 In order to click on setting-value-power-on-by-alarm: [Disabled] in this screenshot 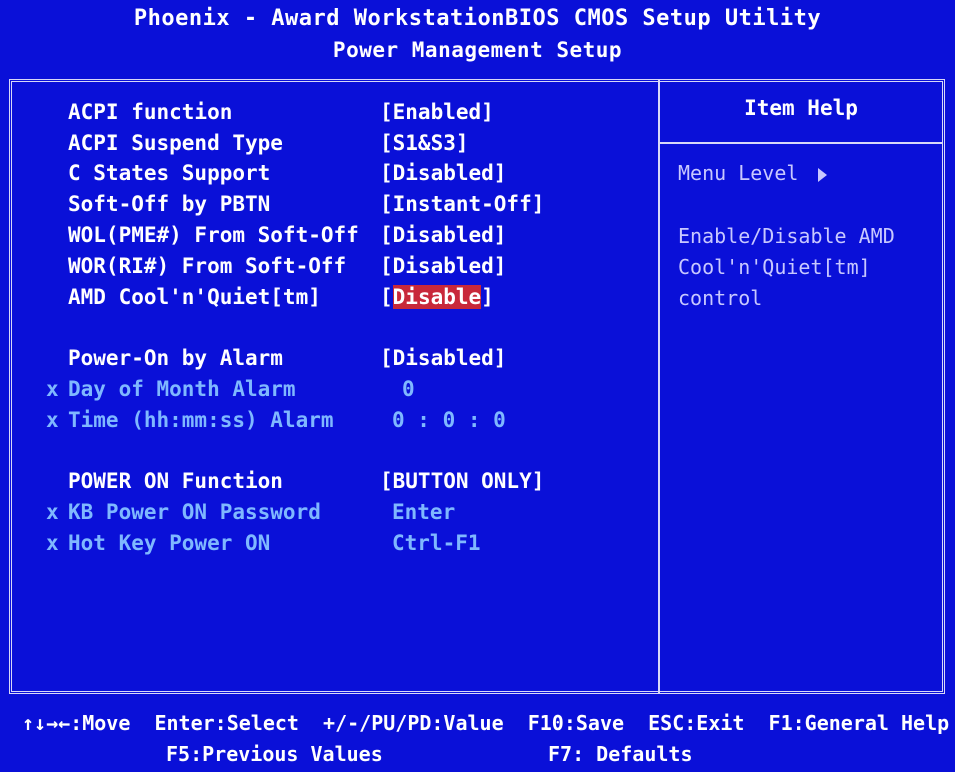, I will do `click(443, 358)`.